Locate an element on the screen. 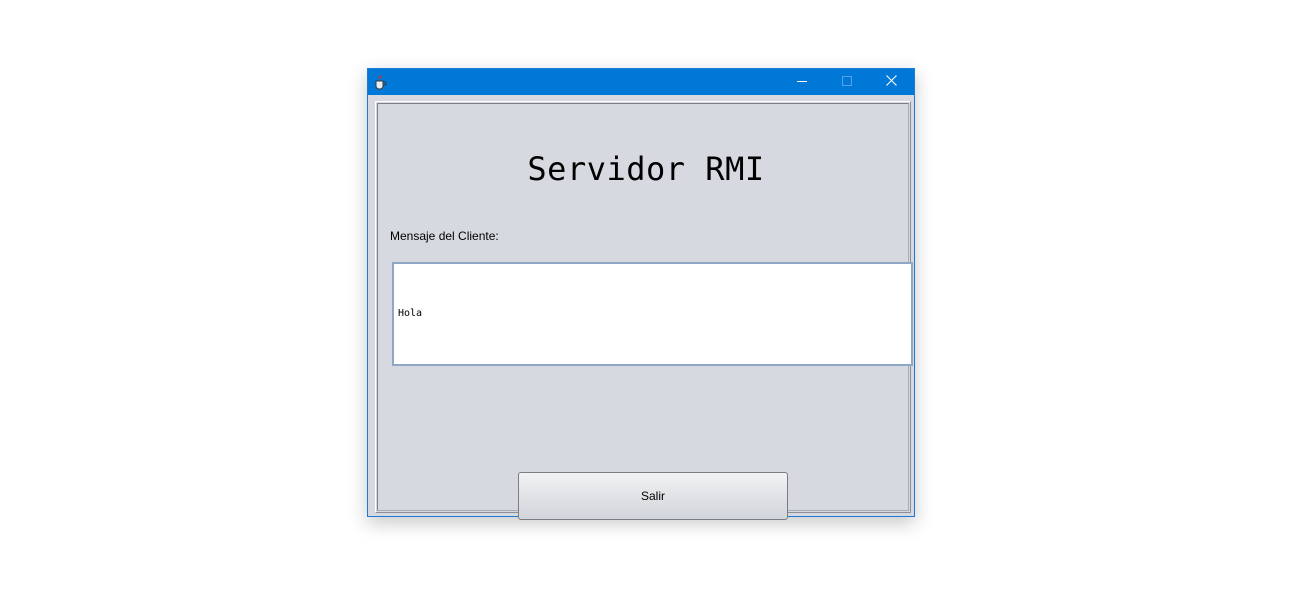 Image resolution: width=1312 pixels, height=612 pixels. close-button is located at coordinates (891, 82).